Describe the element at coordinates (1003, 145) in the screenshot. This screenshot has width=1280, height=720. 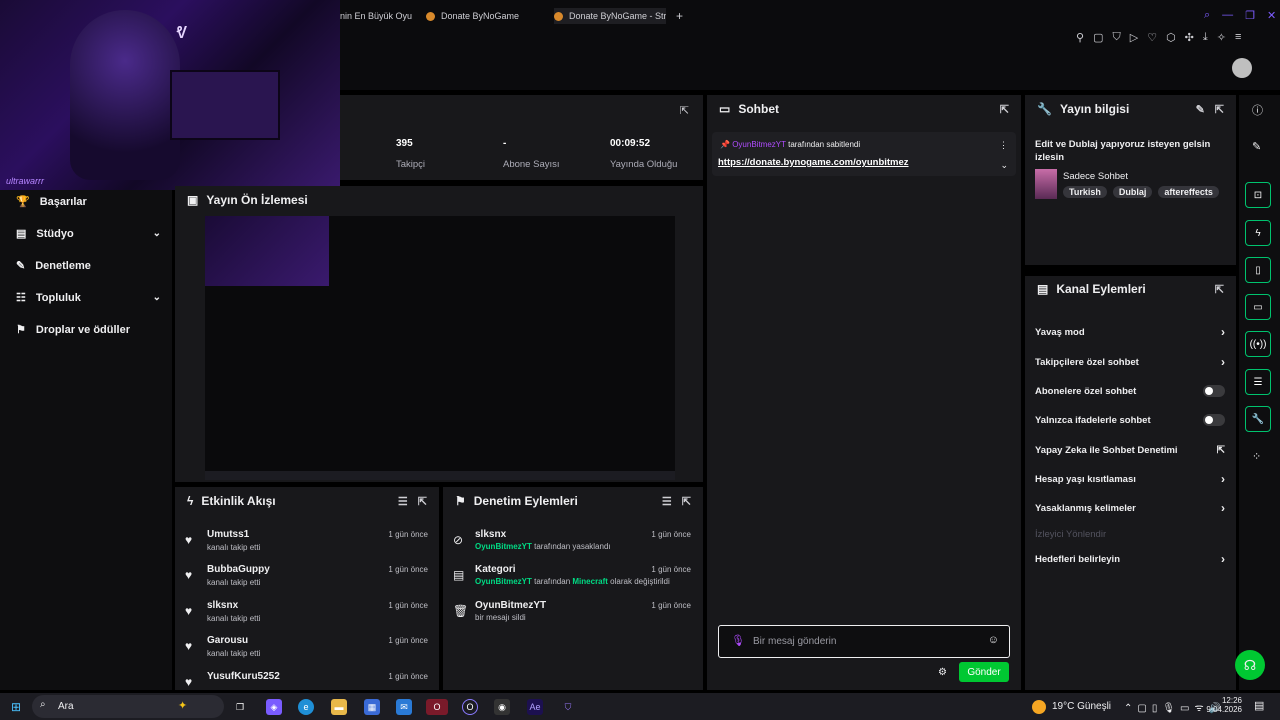
I see `more-icon: ⋮` at that location.